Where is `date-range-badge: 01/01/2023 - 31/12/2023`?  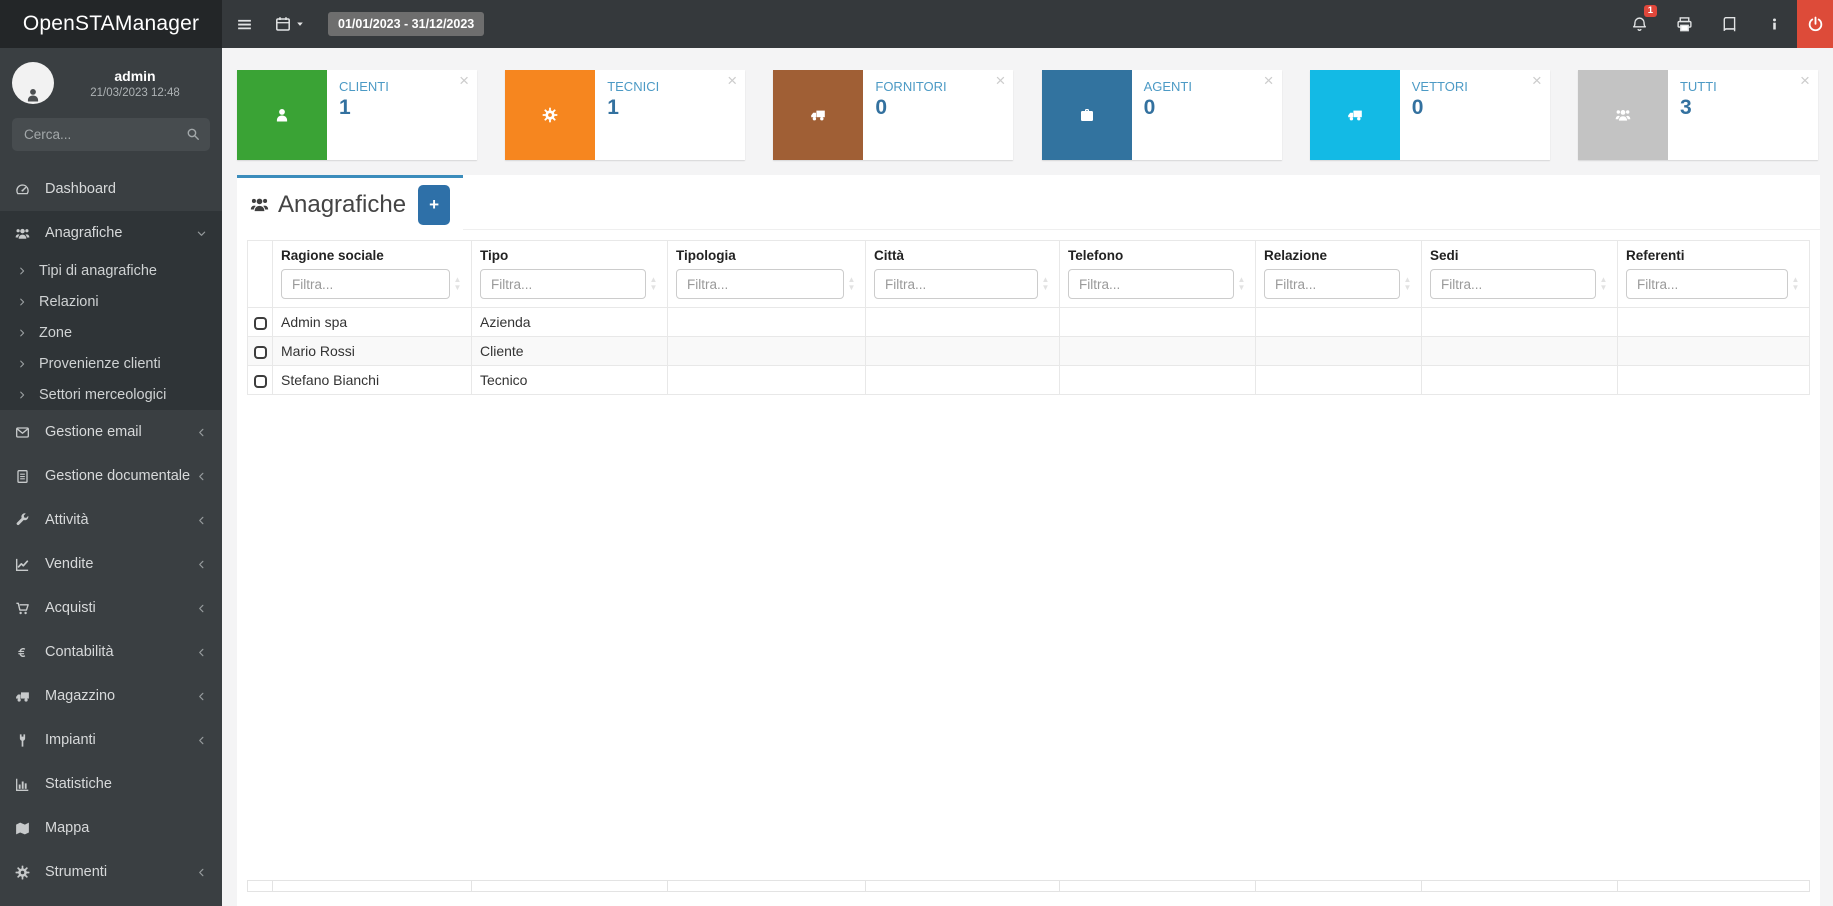 date-range-badge: 01/01/2023 - 31/12/2023 is located at coordinates (406, 24).